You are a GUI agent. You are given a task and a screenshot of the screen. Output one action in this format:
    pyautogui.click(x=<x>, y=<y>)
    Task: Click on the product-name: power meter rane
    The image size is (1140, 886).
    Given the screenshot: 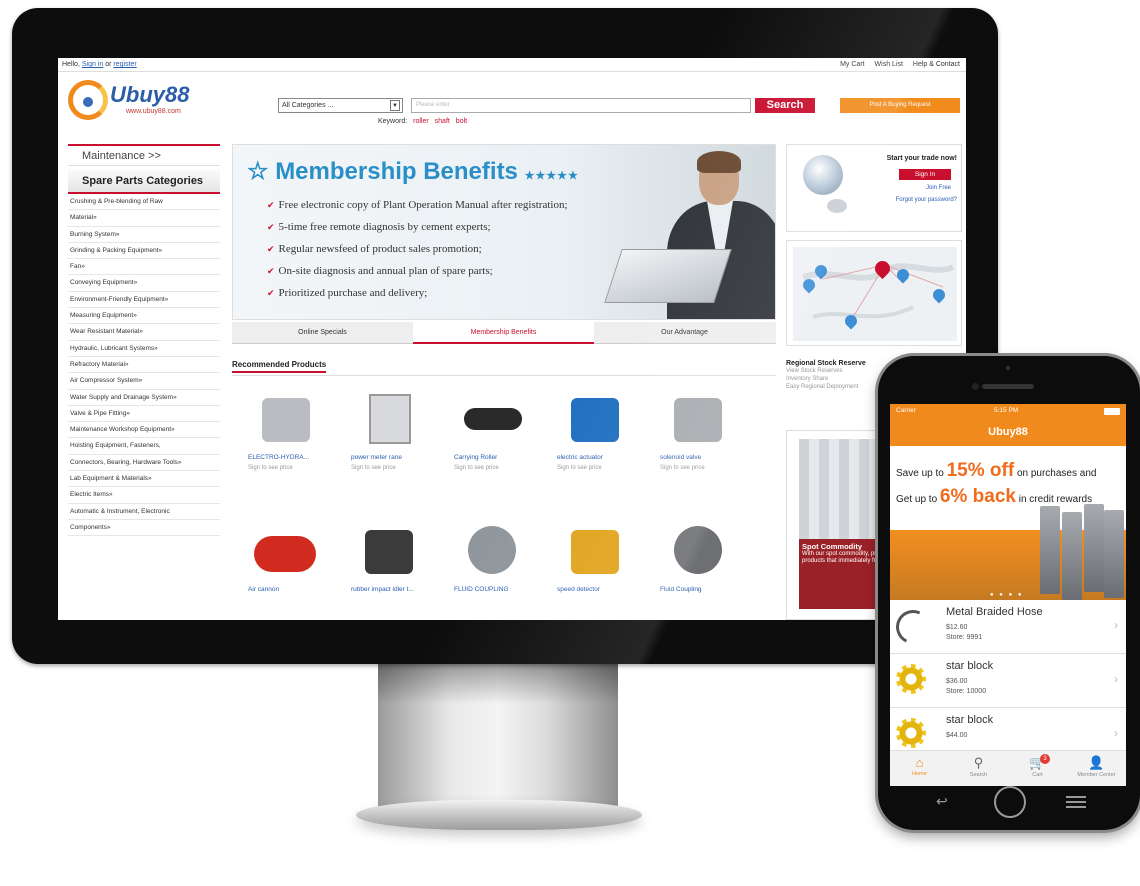 What is the action you would take?
    pyautogui.click(x=393, y=457)
    